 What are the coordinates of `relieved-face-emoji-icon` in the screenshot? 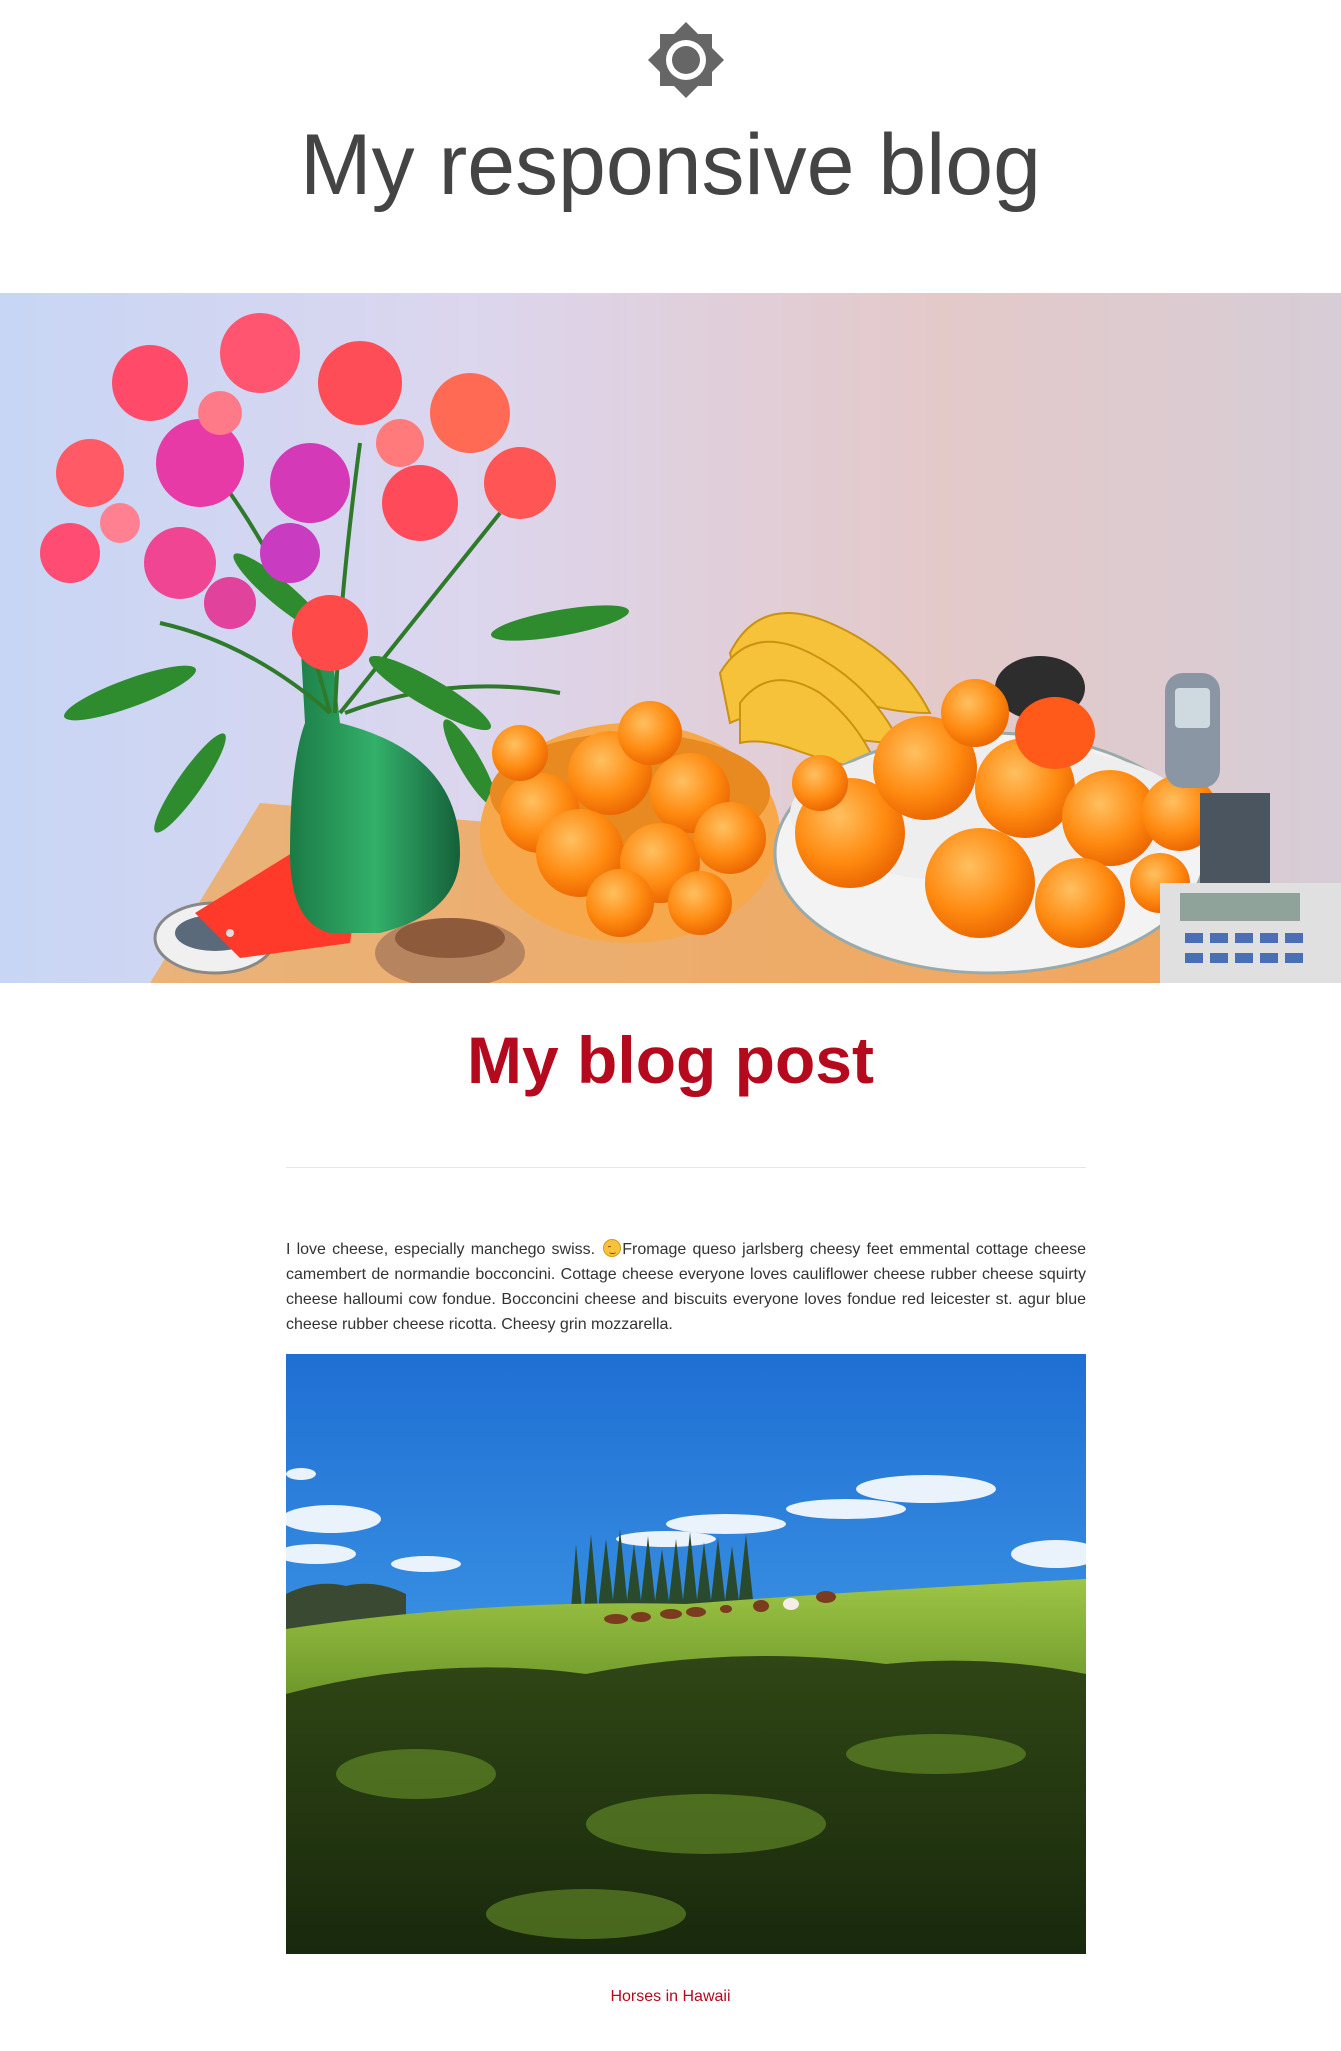 It's located at (612, 1248).